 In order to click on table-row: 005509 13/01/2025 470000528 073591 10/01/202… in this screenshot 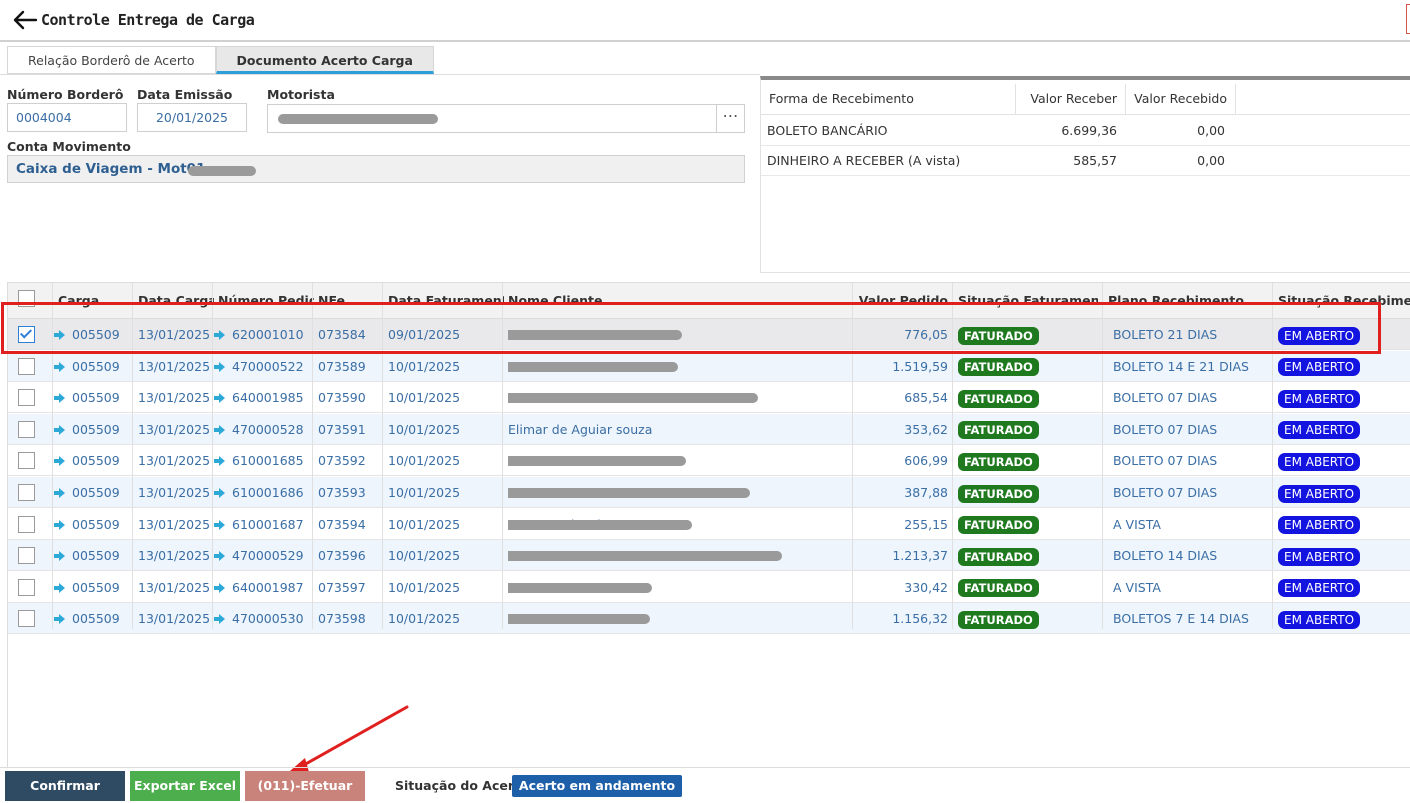, I will do `click(709, 429)`.